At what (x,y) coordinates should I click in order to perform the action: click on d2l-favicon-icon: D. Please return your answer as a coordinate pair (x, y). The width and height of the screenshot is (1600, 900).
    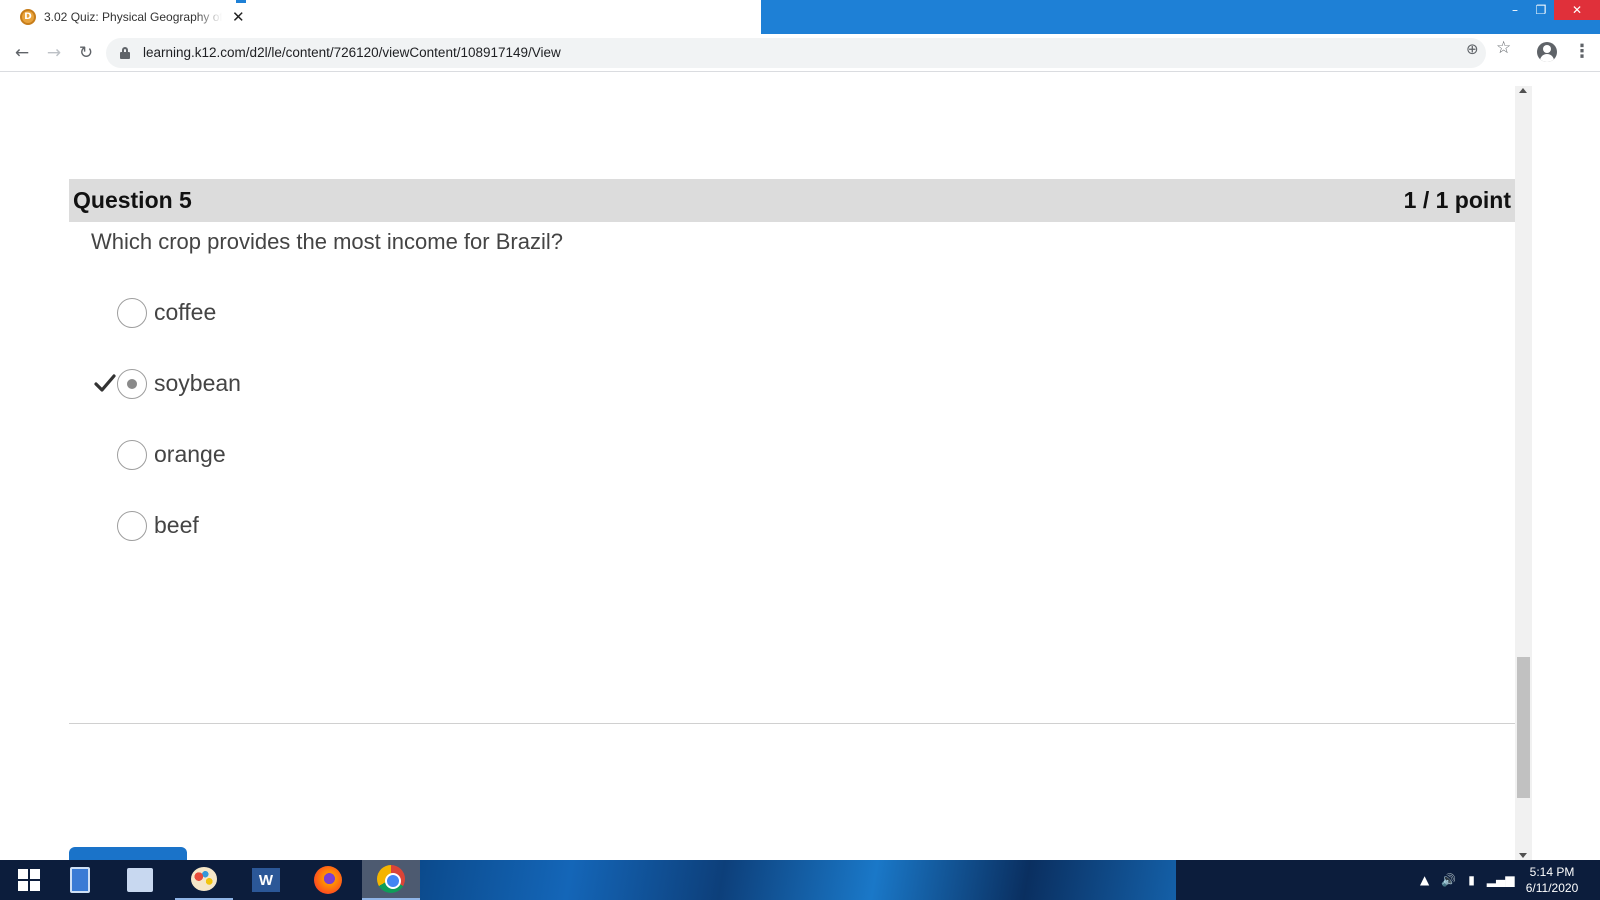
    Looking at the image, I should click on (28, 17).